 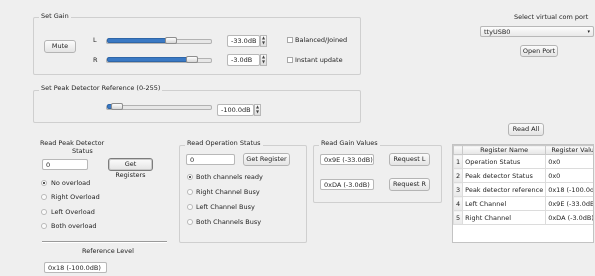 I want to click on com-port-label: Select virtual com port, so click(x=551, y=17).